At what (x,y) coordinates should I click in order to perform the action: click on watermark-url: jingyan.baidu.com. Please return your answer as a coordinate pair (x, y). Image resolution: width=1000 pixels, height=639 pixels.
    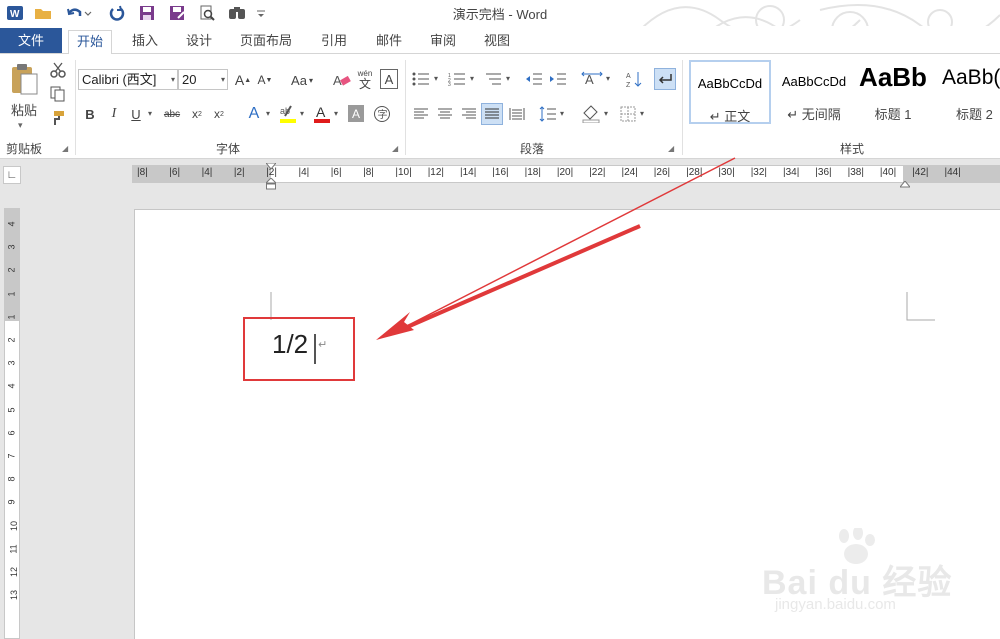
    Looking at the image, I should click on (835, 604).